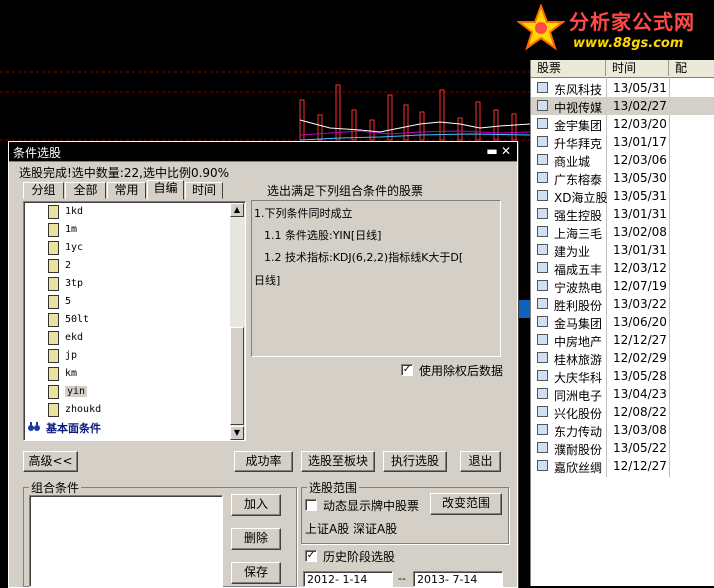  I want to click on close-icon: ✕, so click(506, 151).